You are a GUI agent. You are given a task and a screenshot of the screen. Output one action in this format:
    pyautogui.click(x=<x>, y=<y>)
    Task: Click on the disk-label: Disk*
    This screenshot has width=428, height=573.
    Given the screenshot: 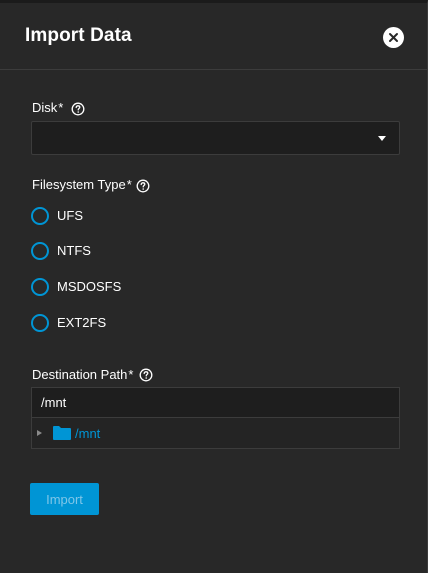 What is the action you would take?
    pyautogui.click(x=47, y=107)
    